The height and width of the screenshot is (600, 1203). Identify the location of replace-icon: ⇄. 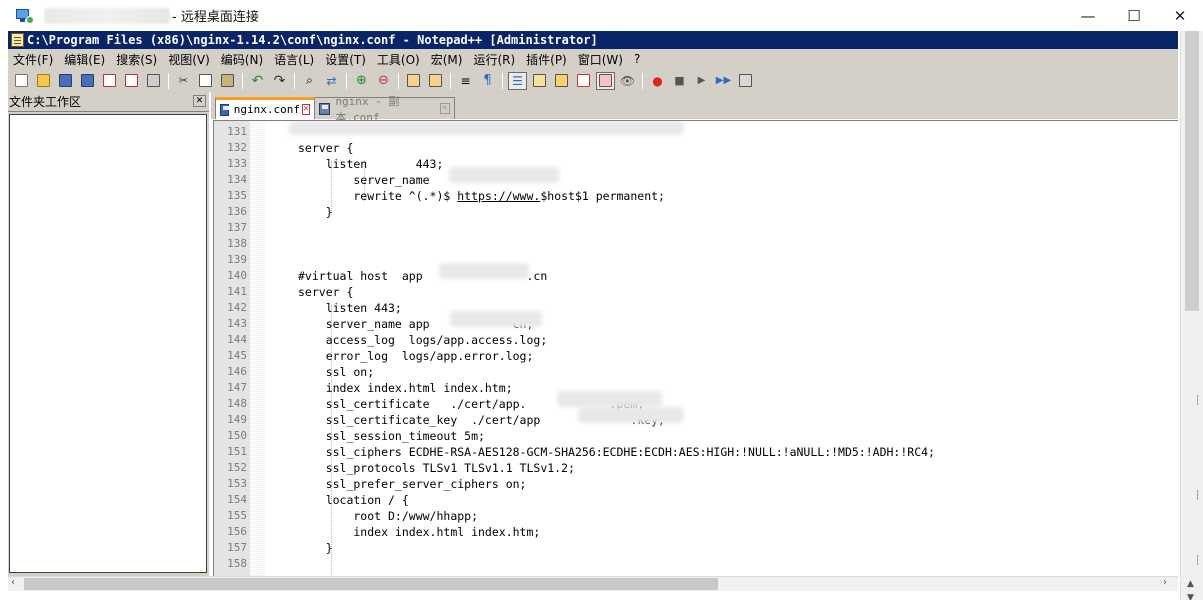
(331, 81).